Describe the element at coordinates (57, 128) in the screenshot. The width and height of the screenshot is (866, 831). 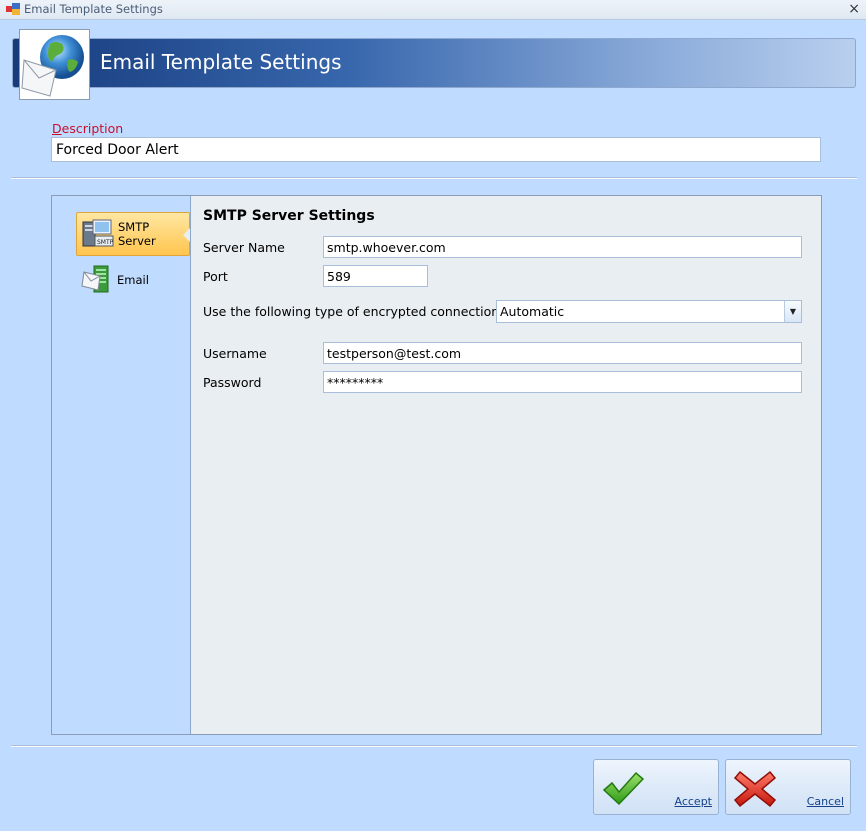
I see `description-label-mnemonic: D` at that location.